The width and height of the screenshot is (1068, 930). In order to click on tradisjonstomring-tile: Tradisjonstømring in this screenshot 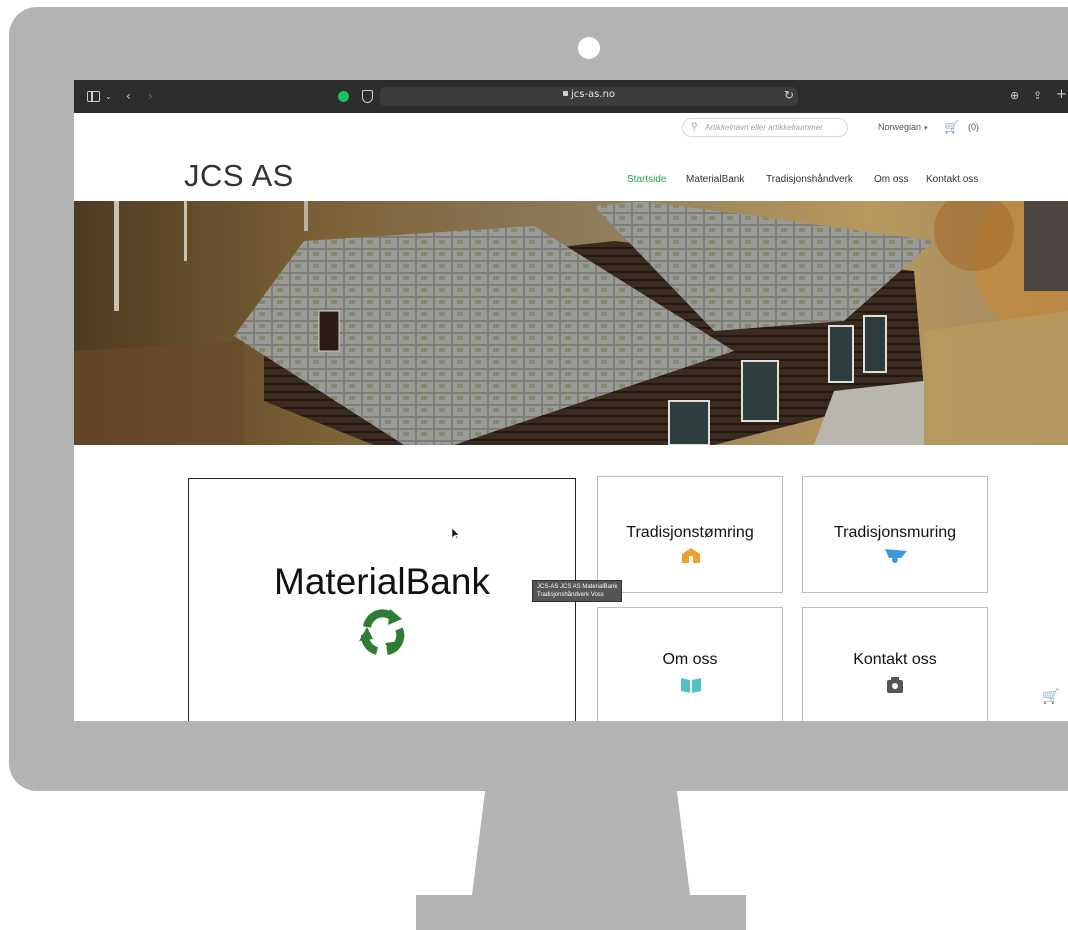, I will do `click(690, 534)`.